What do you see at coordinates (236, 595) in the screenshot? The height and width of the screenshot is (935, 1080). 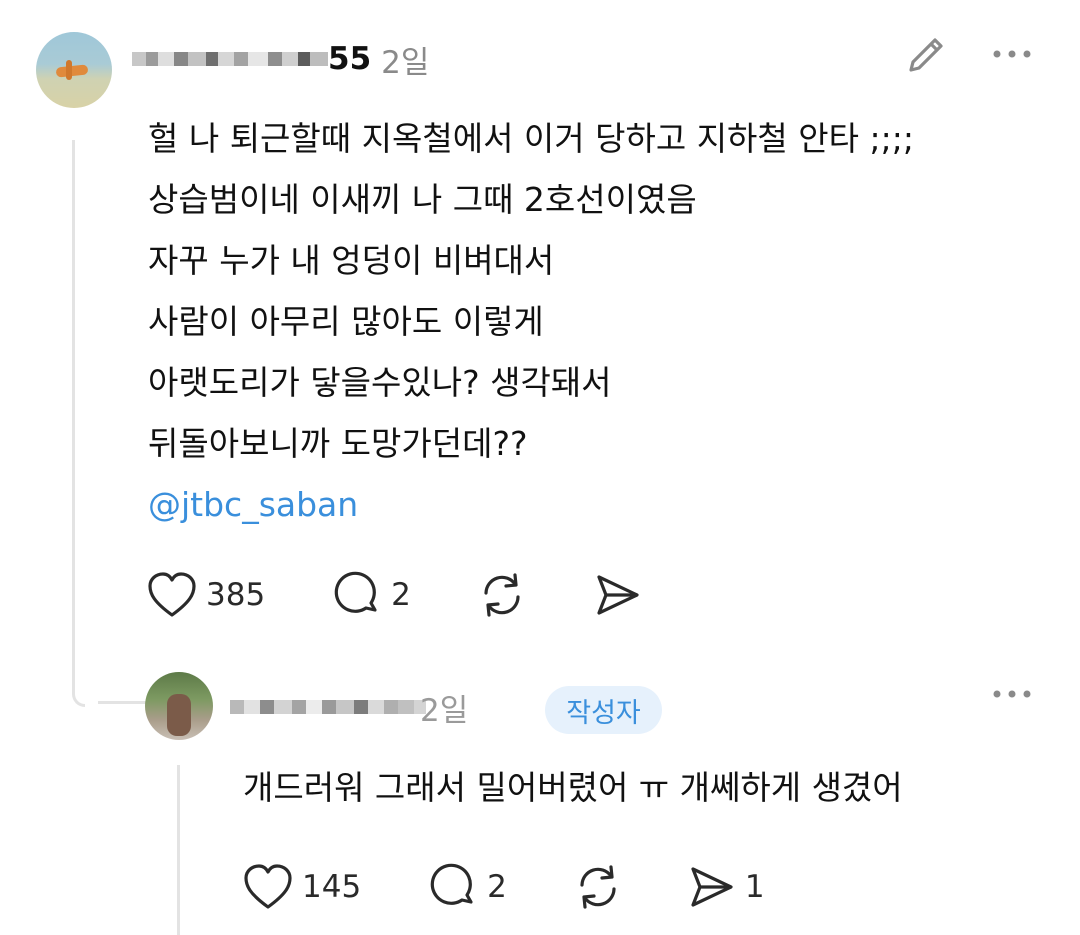 I see `like-count: 385` at bounding box center [236, 595].